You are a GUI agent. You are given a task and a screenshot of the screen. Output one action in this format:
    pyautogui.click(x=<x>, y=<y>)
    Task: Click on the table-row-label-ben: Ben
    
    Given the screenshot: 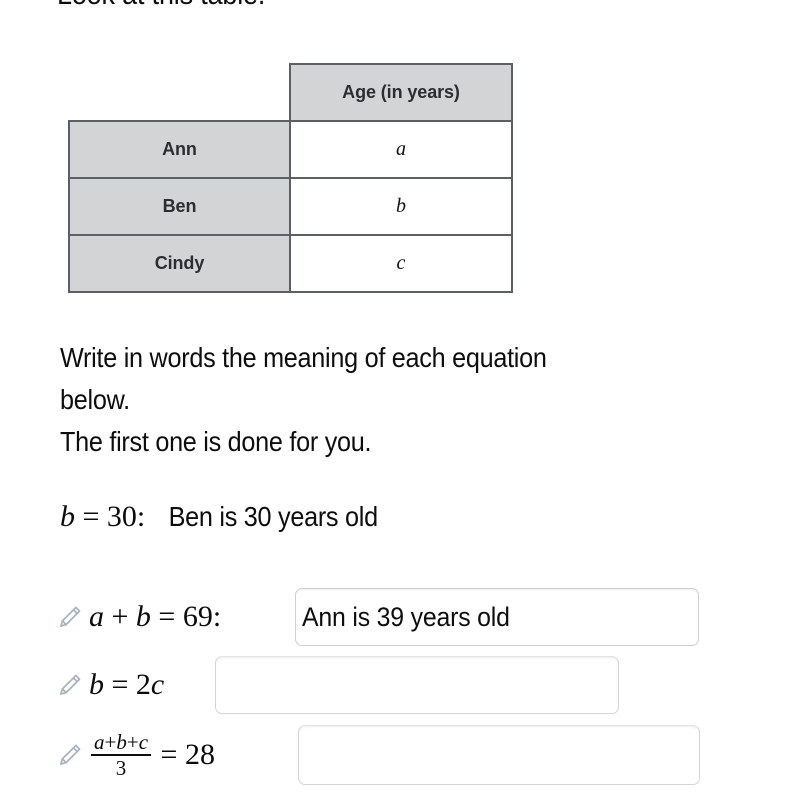 What is the action you would take?
    pyautogui.click(x=179, y=206)
    